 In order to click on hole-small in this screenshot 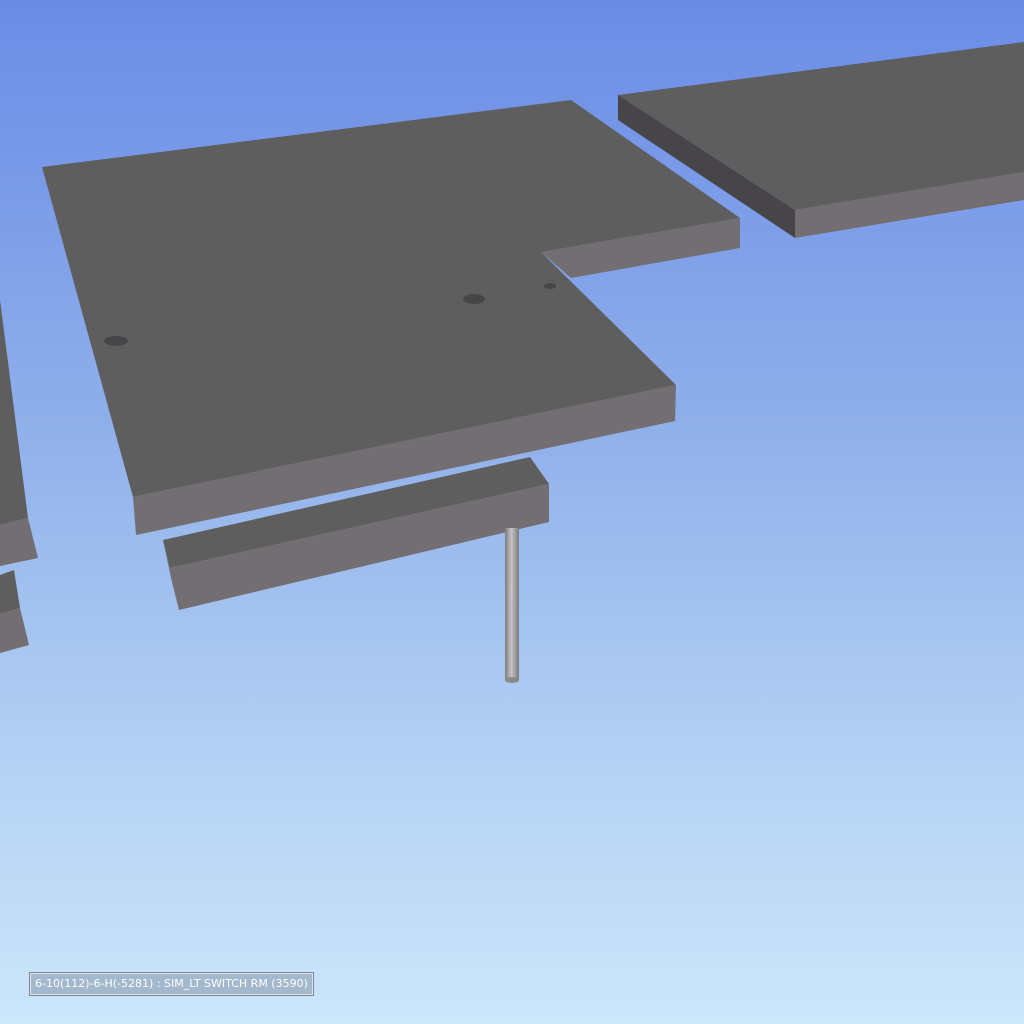, I will do `click(550, 286)`.